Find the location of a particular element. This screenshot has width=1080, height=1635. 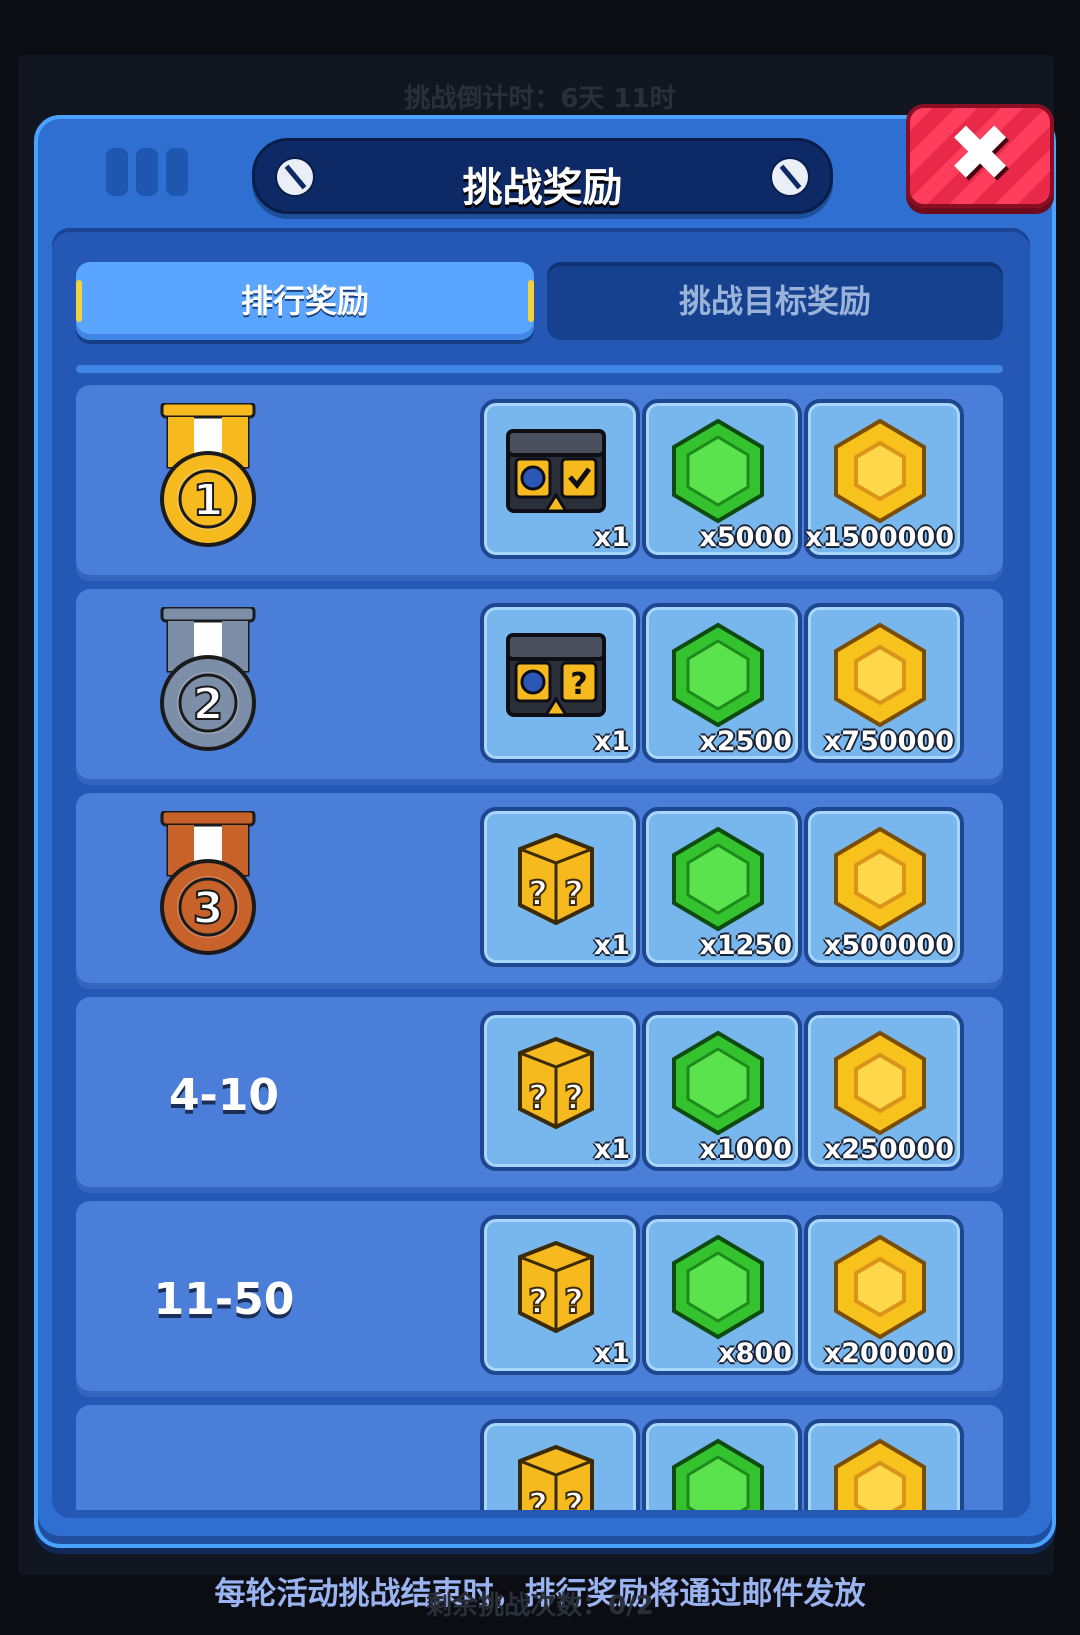

reward-row: 2 ? x1 x2500 x750000 is located at coordinates (539, 687).